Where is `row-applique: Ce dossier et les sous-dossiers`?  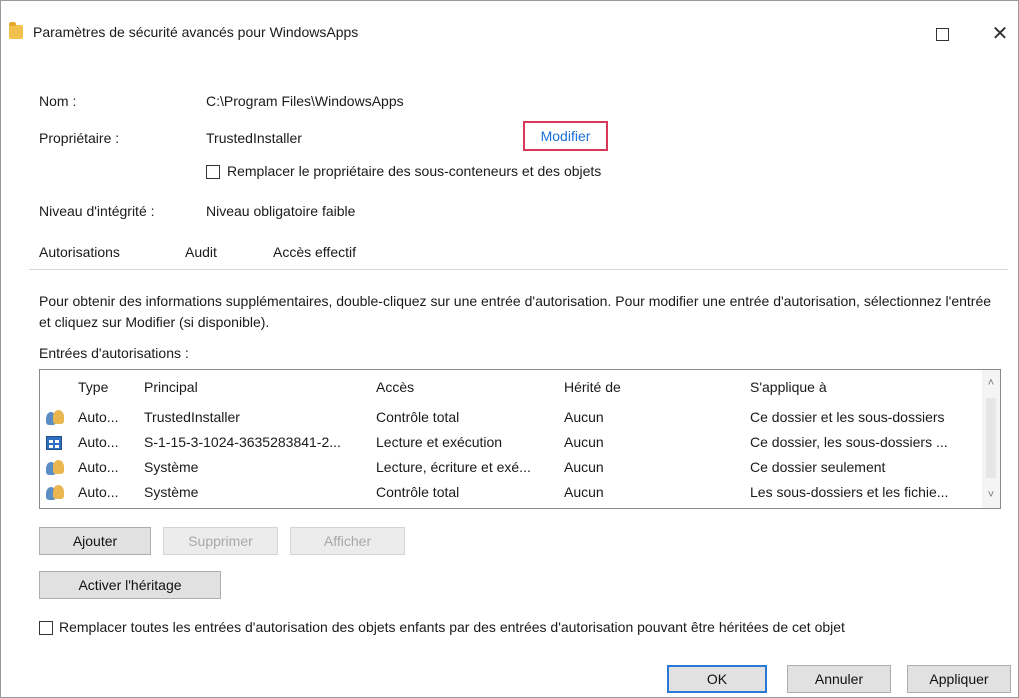
row-applique: Ce dossier et les sous-dossiers is located at coordinates (847, 417).